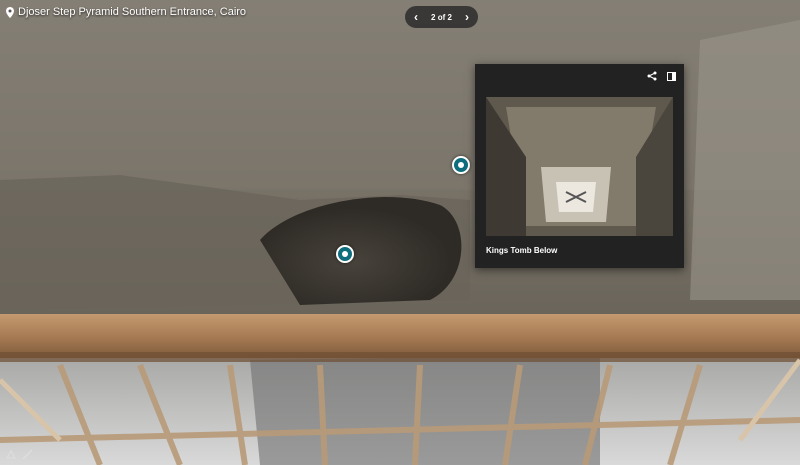  Describe the element at coordinates (652, 76) in the screenshot. I see `share-icon` at that location.